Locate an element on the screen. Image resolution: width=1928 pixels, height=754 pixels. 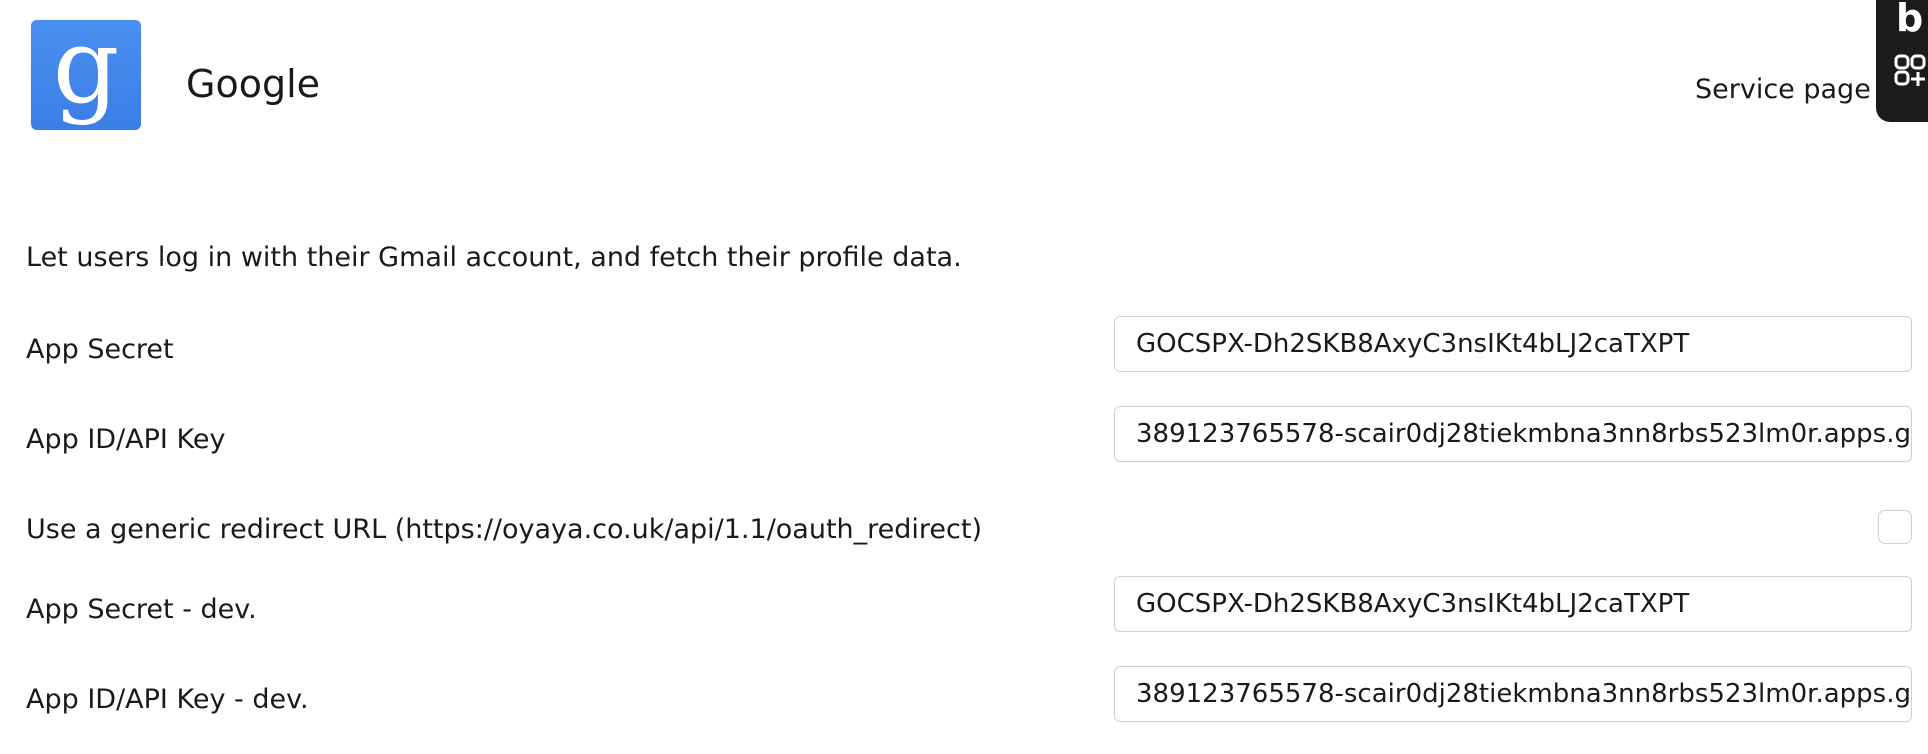
google-logo-icon: g is located at coordinates (86, 72).